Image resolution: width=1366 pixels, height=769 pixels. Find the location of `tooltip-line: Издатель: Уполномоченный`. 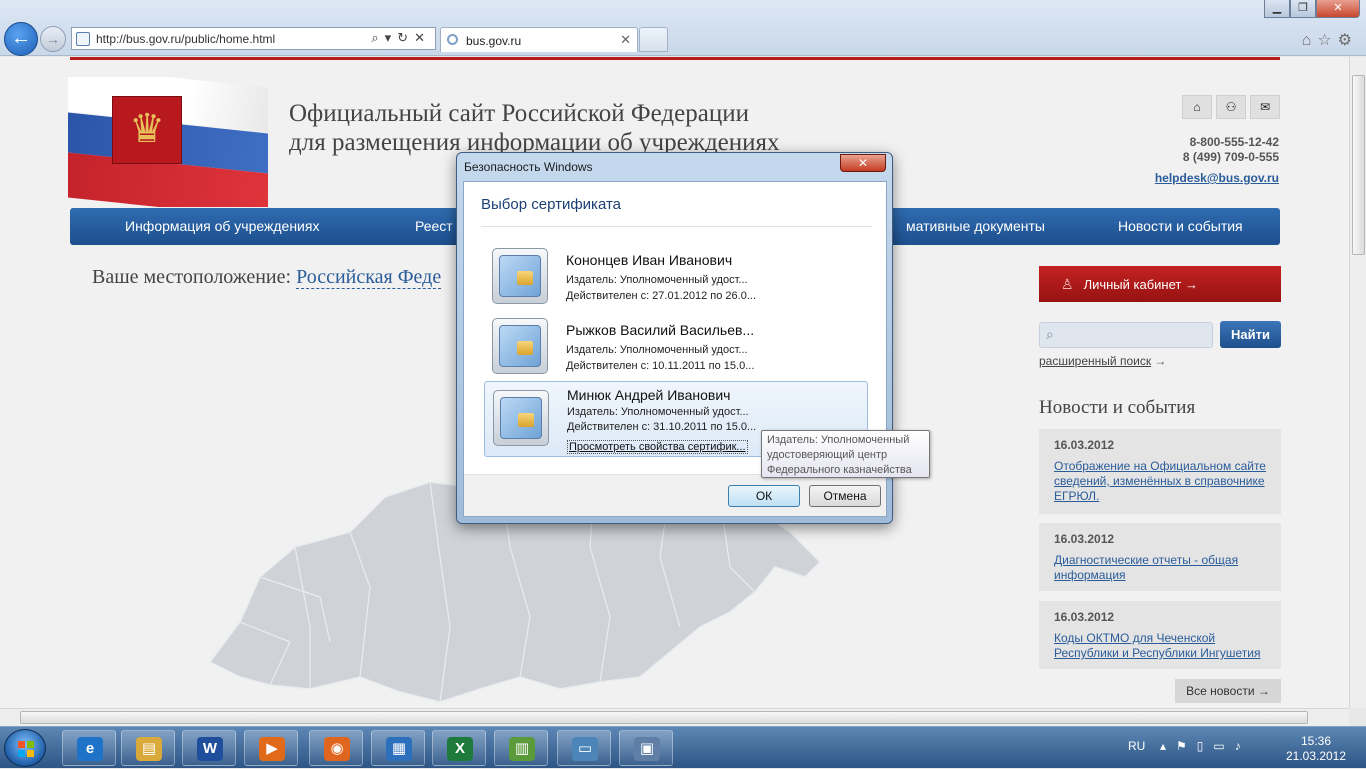

tooltip-line: Издатель: Уполномоченный is located at coordinates (838, 440).